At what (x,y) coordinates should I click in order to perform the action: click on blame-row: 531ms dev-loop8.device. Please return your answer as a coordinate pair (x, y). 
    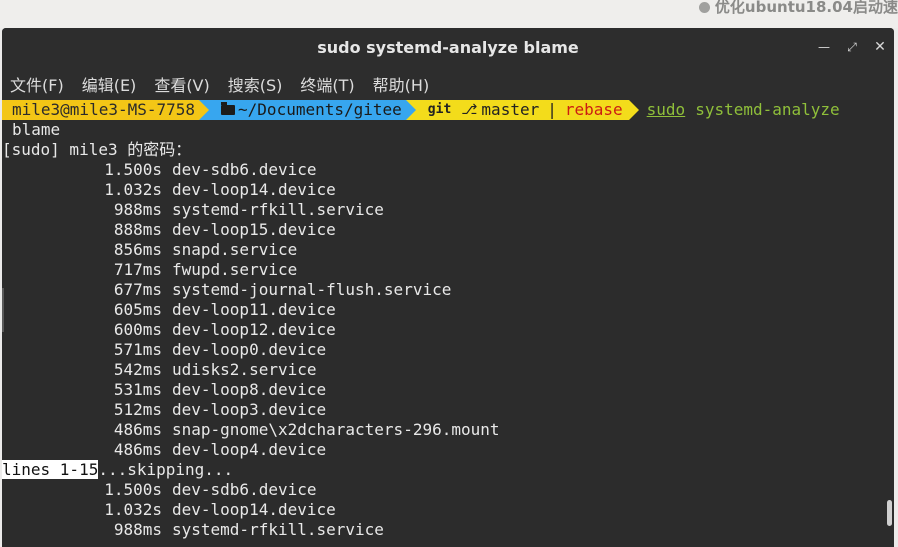
    Looking at the image, I should click on (448, 390).